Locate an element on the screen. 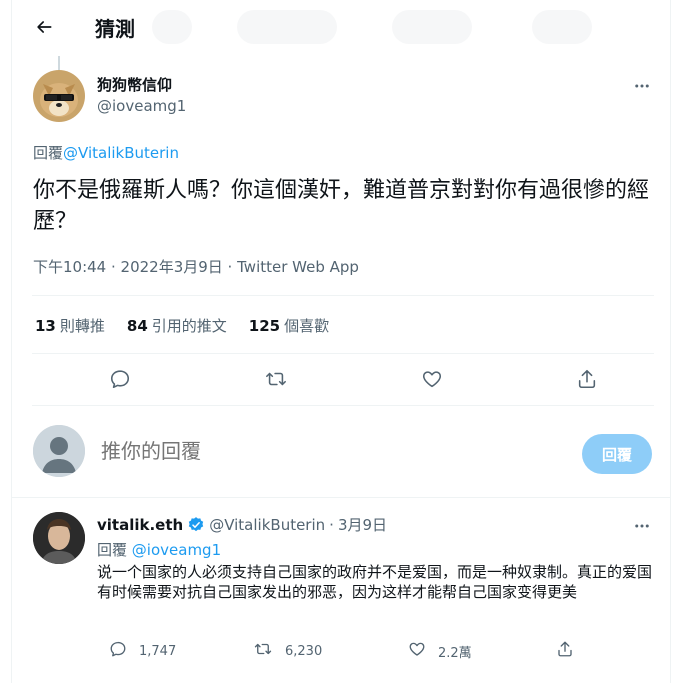 The height and width of the screenshot is (683, 691). retweet-action: 6,230 is located at coordinates (287, 651).